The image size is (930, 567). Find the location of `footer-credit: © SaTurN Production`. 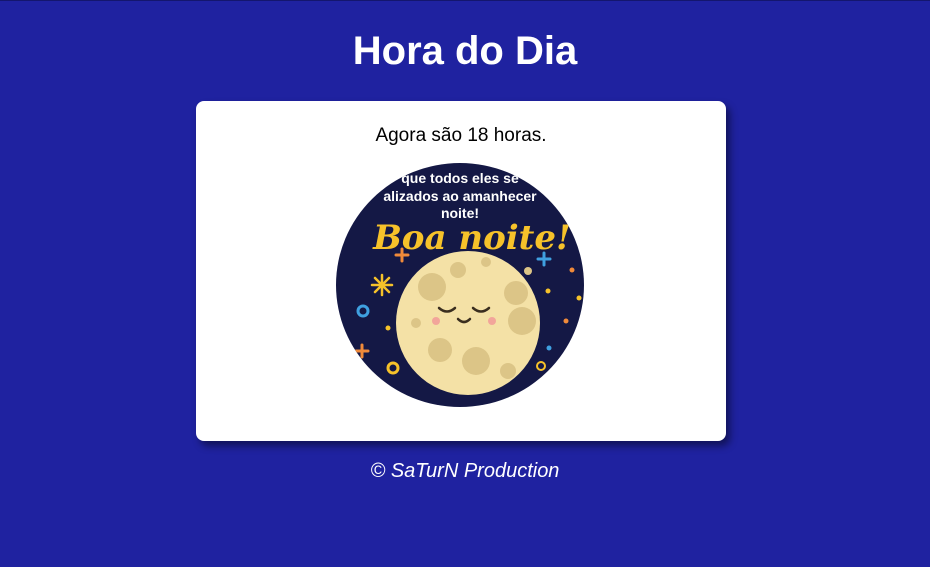

footer-credit: © SaTurN Production is located at coordinates (465, 471).